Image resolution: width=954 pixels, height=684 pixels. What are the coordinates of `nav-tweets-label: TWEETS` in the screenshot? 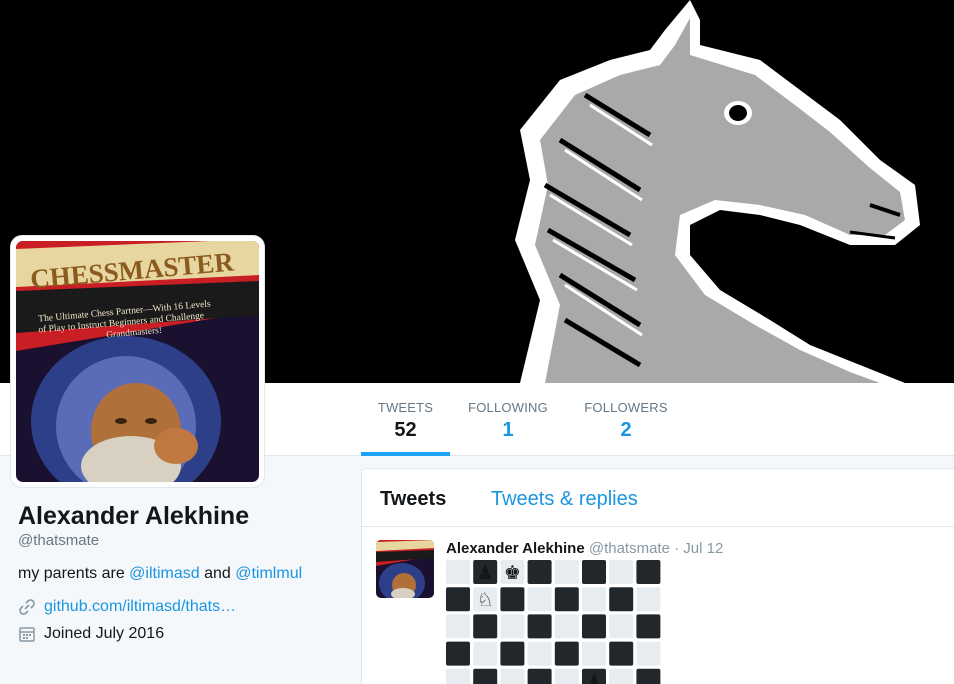 It's located at (405, 407).